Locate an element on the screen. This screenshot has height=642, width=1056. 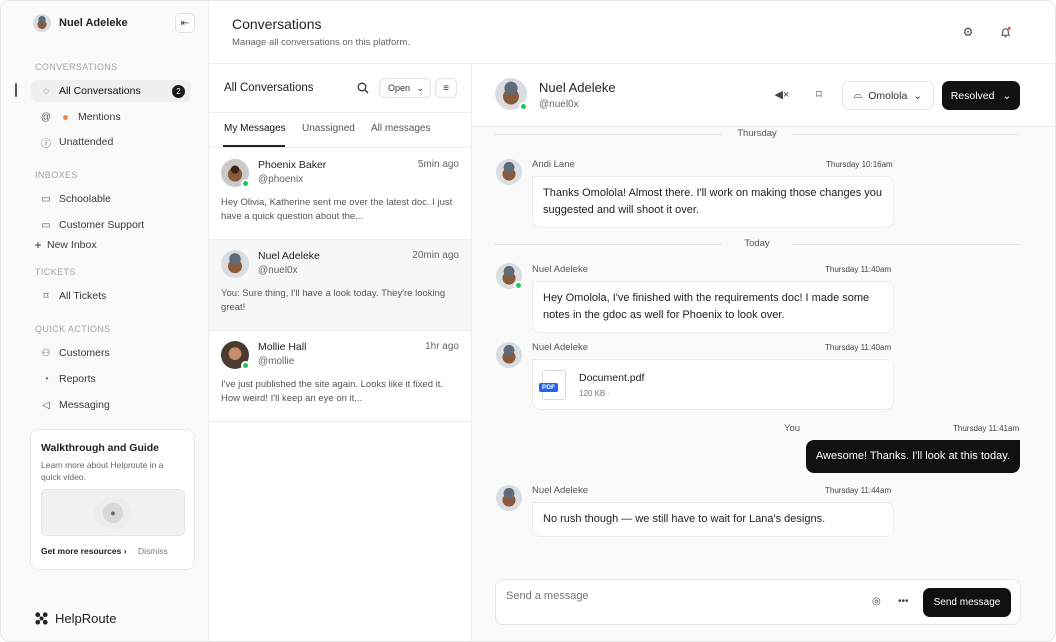
dismiss-button: Dismiss is located at coordinates (153, 551).